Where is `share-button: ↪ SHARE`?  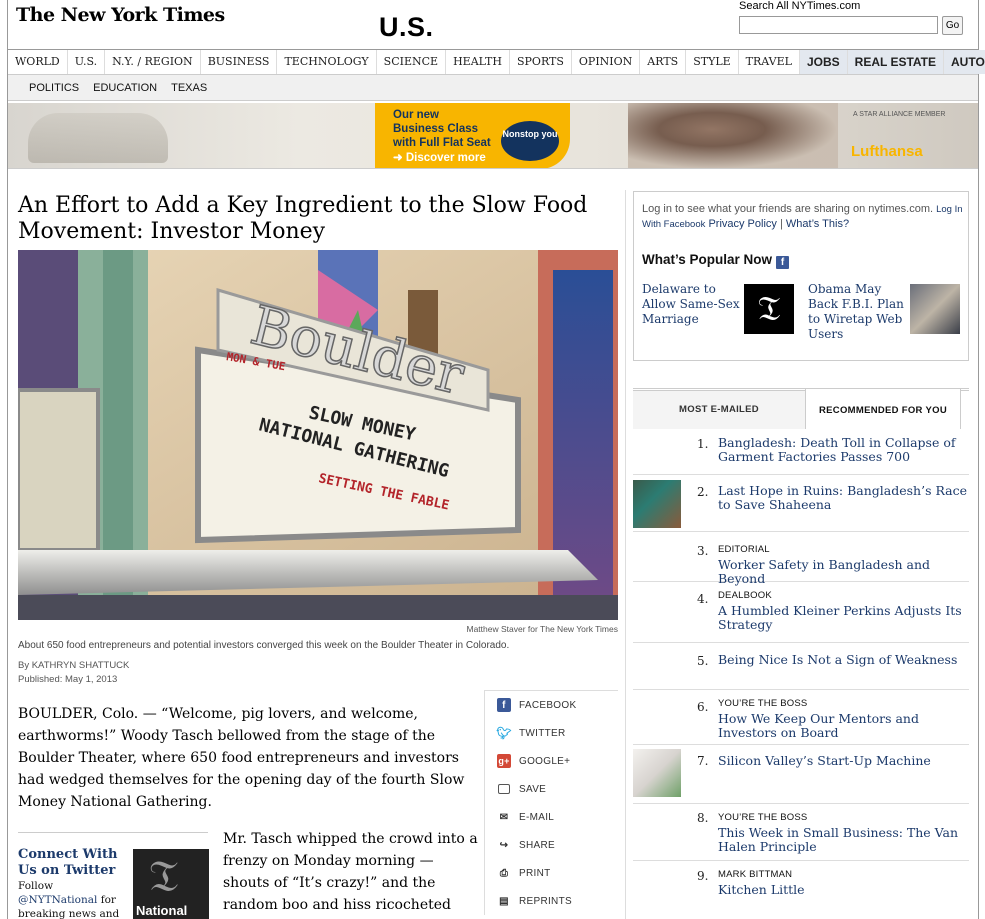 share-button: ↪ SHARE is located at coordinates (551, 845).